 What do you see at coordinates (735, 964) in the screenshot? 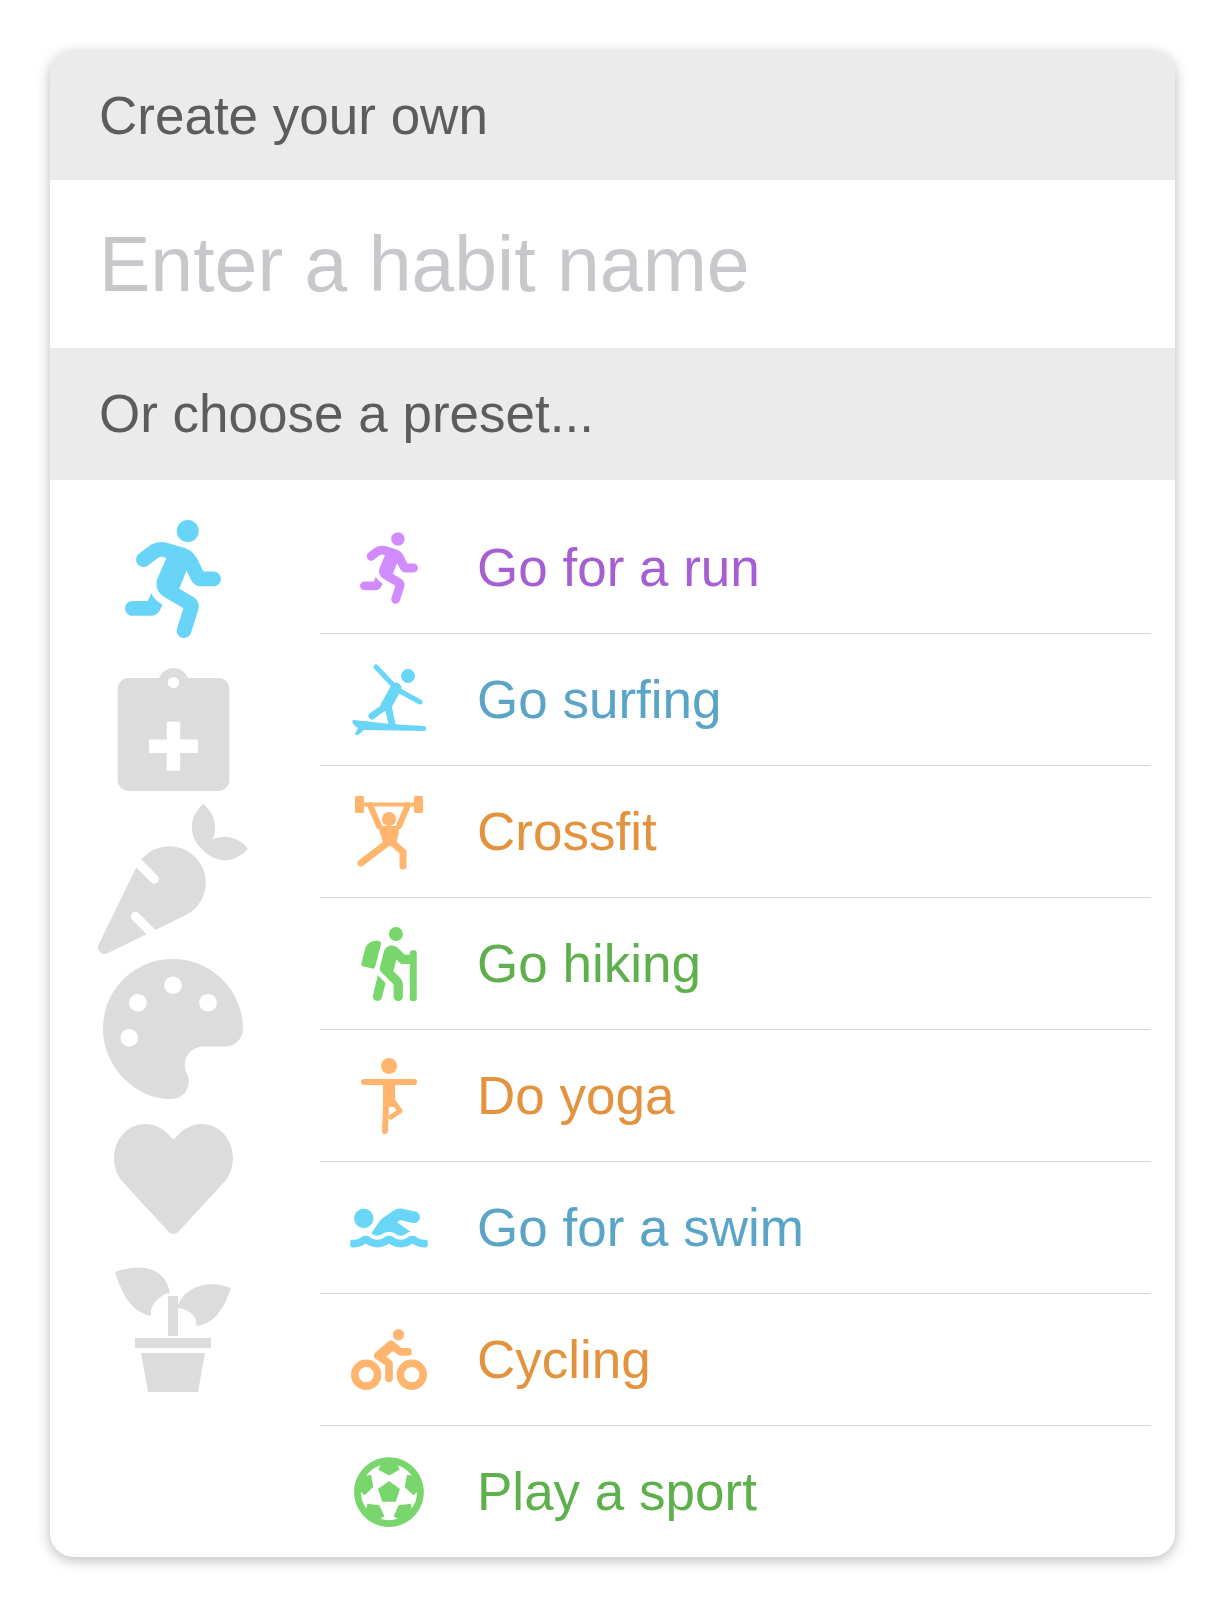
I see `preset-option: Go hiking` at bounding box center [735, 964].